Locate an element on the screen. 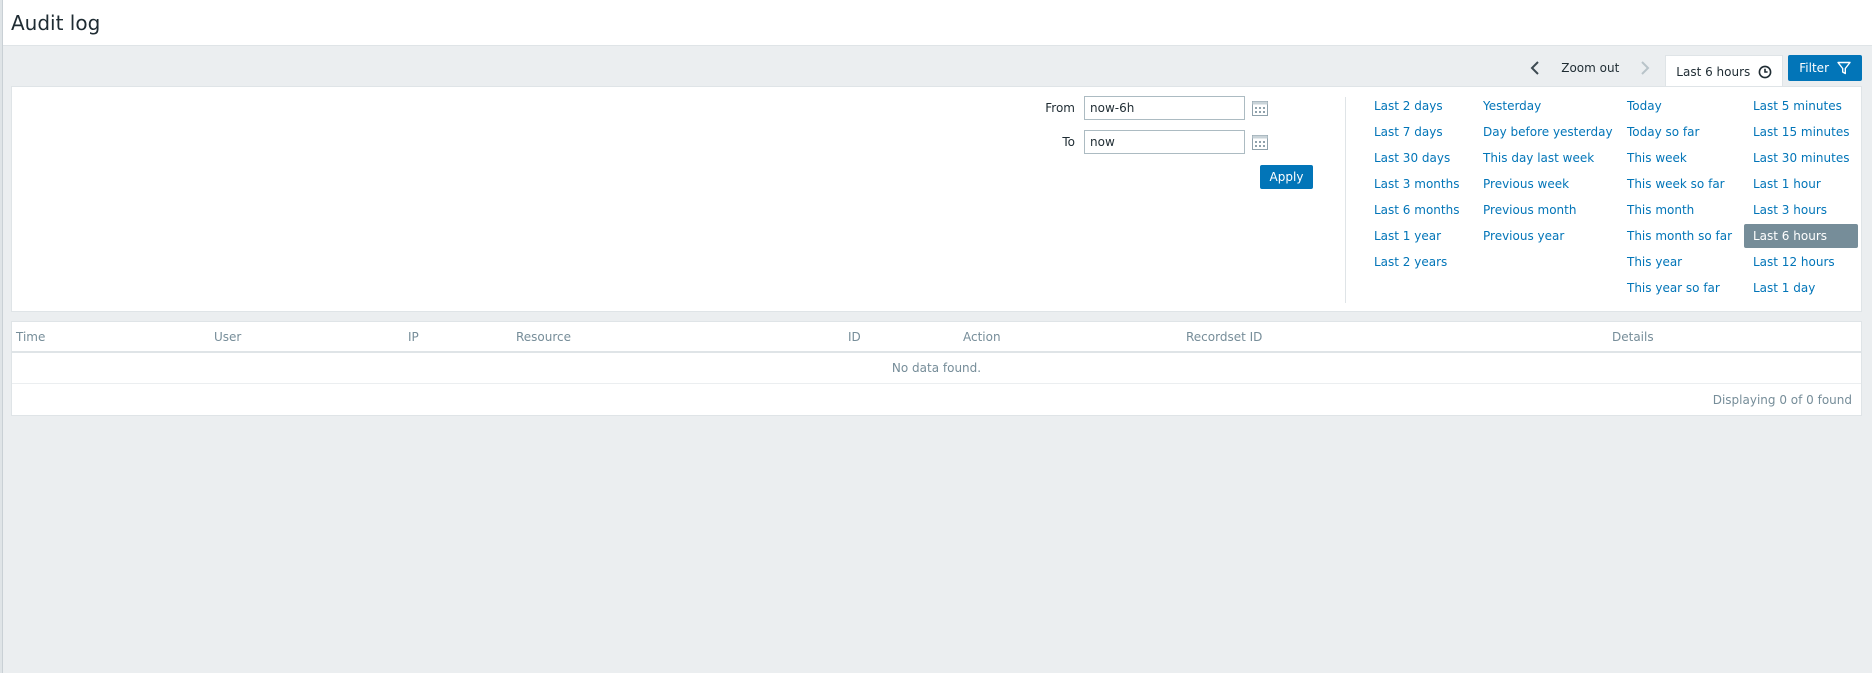  to-label: To is located at coordinates (1068, 142).